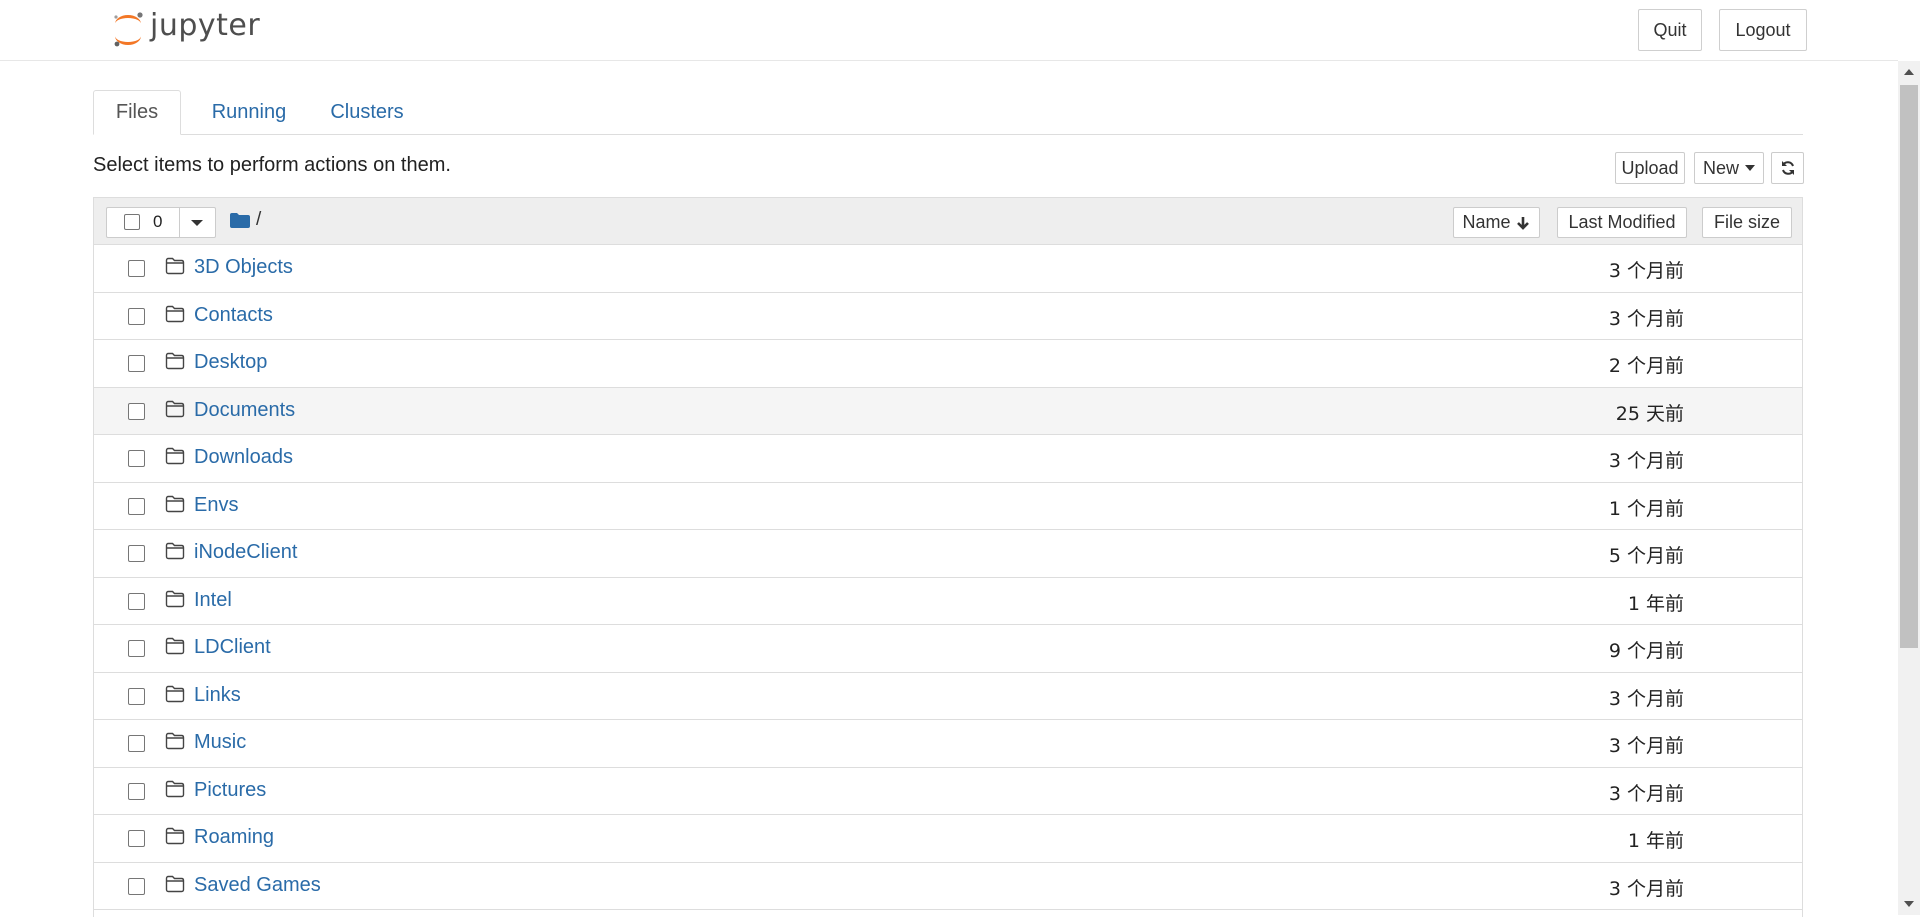 Image resolution: width=1920 pixels, height=917 pixels. Describe the element at coordinates (948, 696) in the screenshot. I see `list-item: Links 3 个月前` at that location.